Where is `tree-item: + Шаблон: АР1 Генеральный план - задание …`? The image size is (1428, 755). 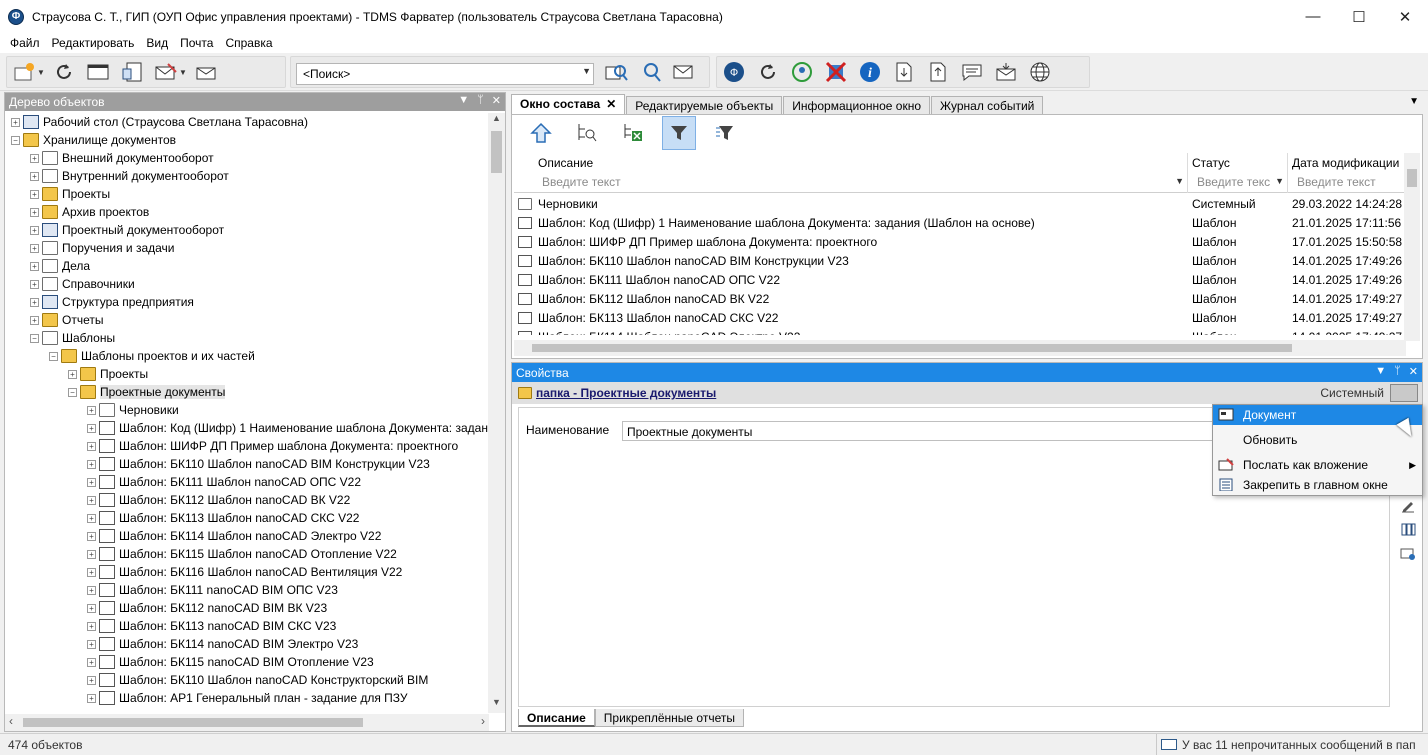 tree-item: + Шаблон: АР1 Генеральный план - задание … is located at coordinates (247, 698).